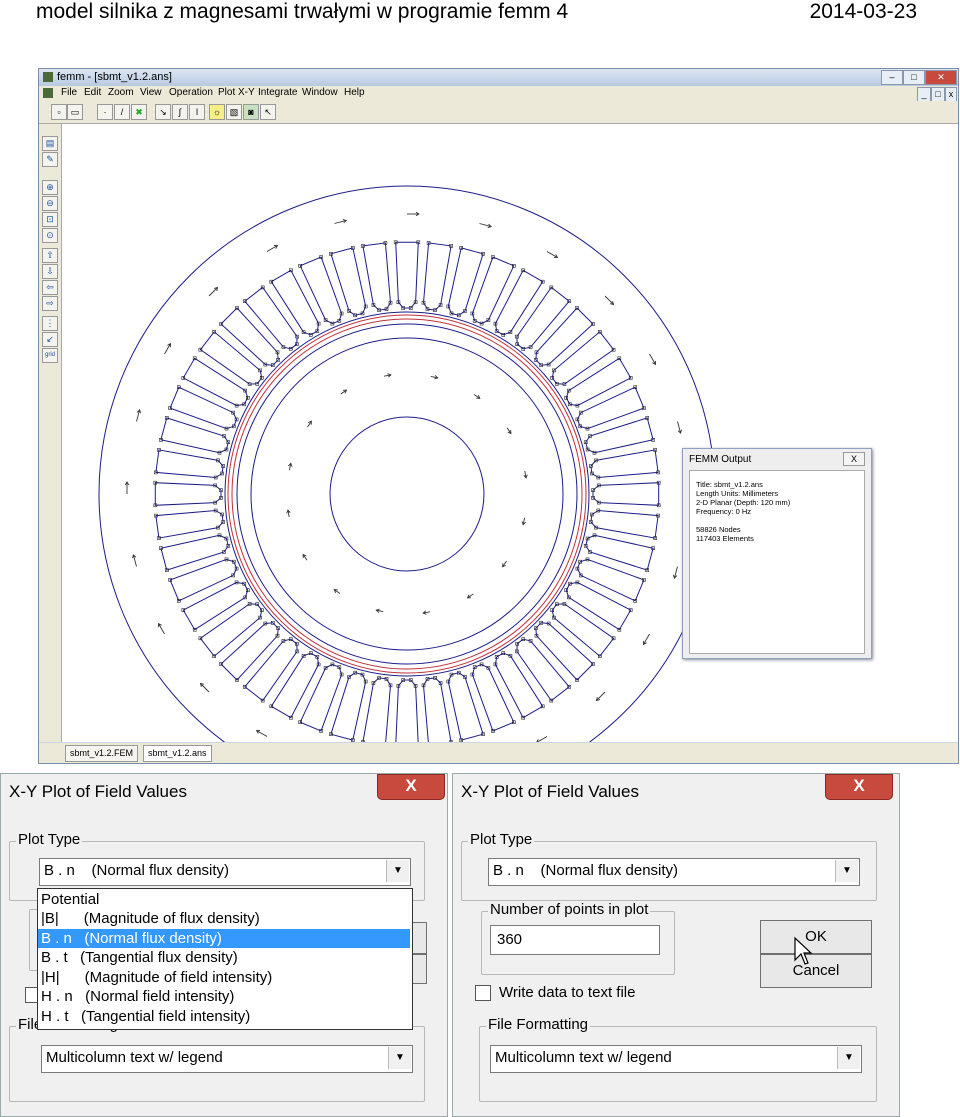 The width and height of the screenshot is (960, 1117). What do you see at coordinates (224, 938) in the screenshot?
I see `dropdown-option-b-normal: B . n (Normal flux density)` at bounding box center [224, 938].